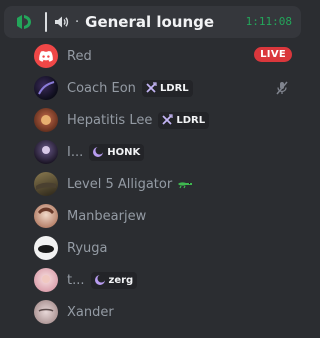  I want to click on participant-row: Level 5 Alligator, so click(168, 184).